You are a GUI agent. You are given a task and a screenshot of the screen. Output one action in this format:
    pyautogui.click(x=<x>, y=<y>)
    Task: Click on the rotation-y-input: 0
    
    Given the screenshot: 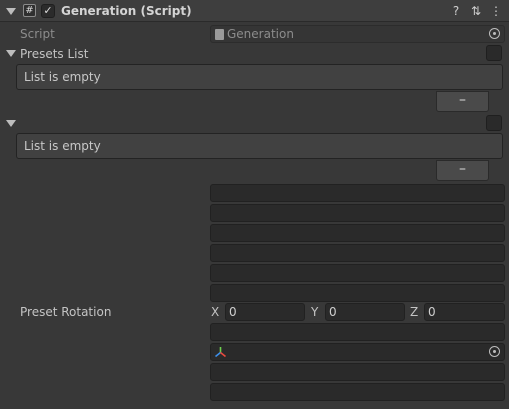 What is the action you would take?
    pyautogui.click(x=365, y=312)
    